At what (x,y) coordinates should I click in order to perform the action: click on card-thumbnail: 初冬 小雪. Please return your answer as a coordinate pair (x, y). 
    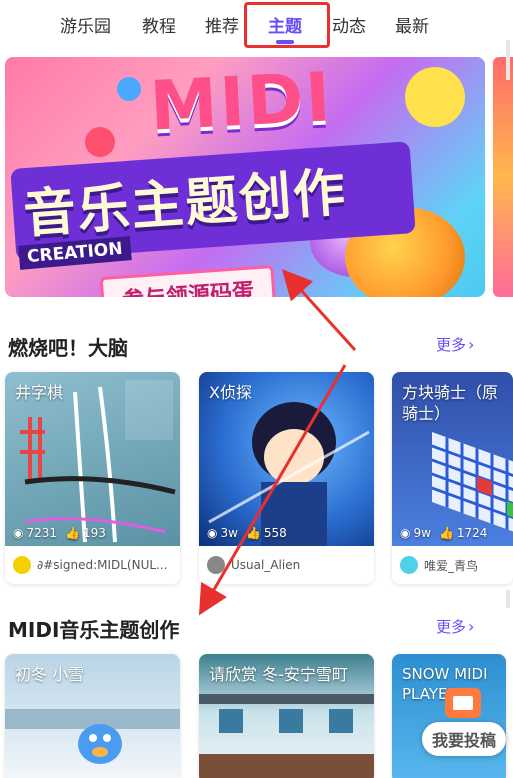
    Looking at the image, I should click on (92, 716).